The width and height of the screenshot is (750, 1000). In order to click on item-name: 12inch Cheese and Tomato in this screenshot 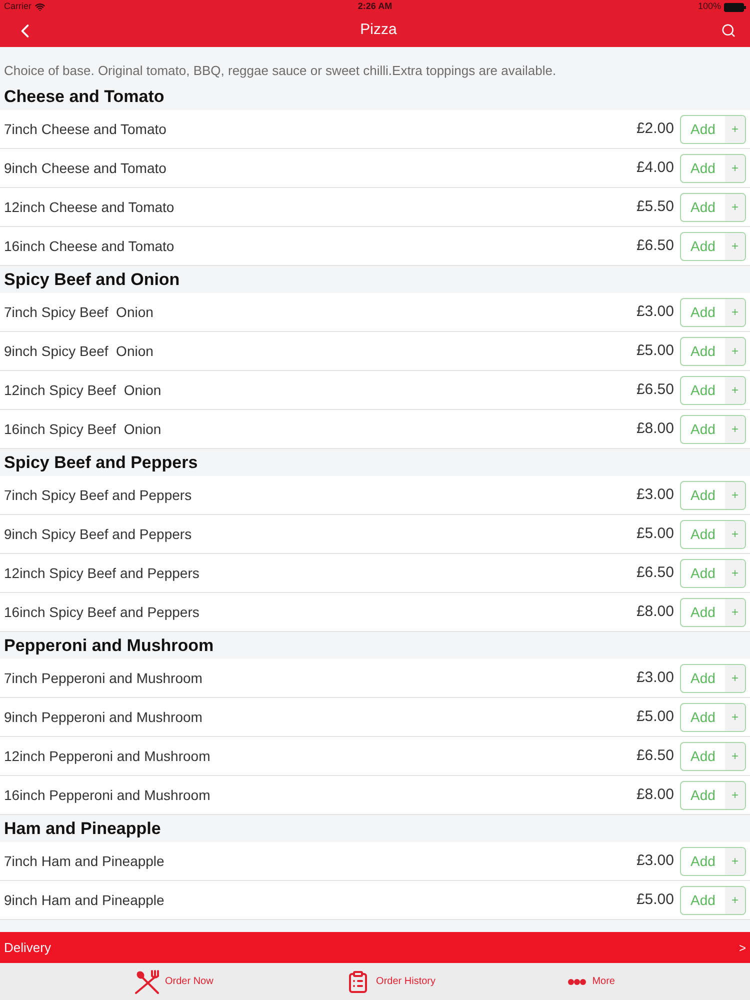, I will do `click(89, 207)`.